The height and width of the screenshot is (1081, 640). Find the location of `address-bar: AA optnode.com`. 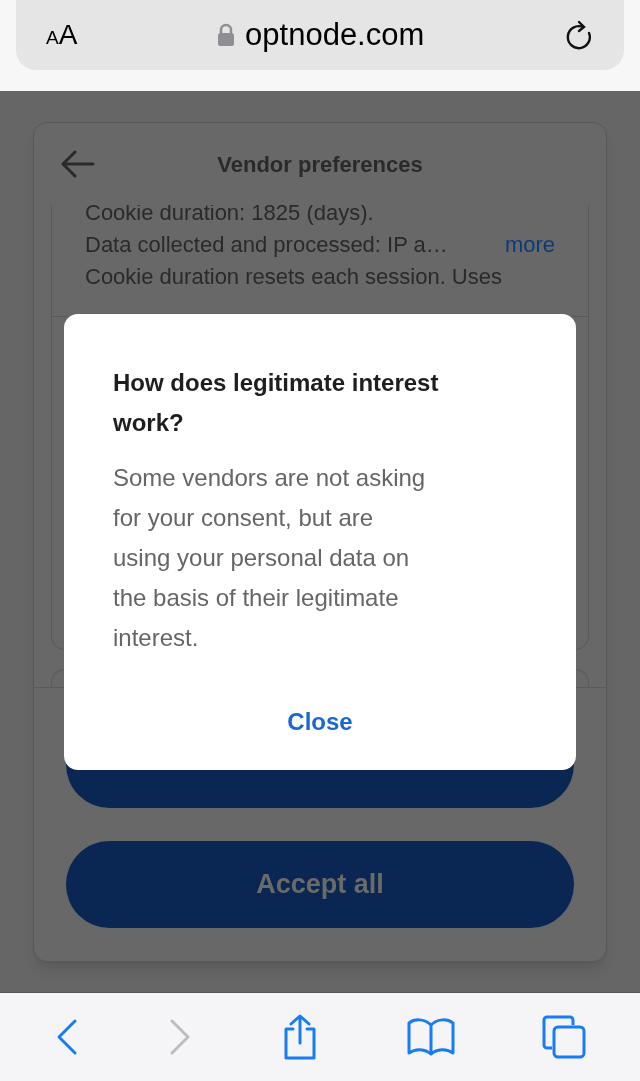

address-bar: AA optnode.com is located at coordinates (320, 35).